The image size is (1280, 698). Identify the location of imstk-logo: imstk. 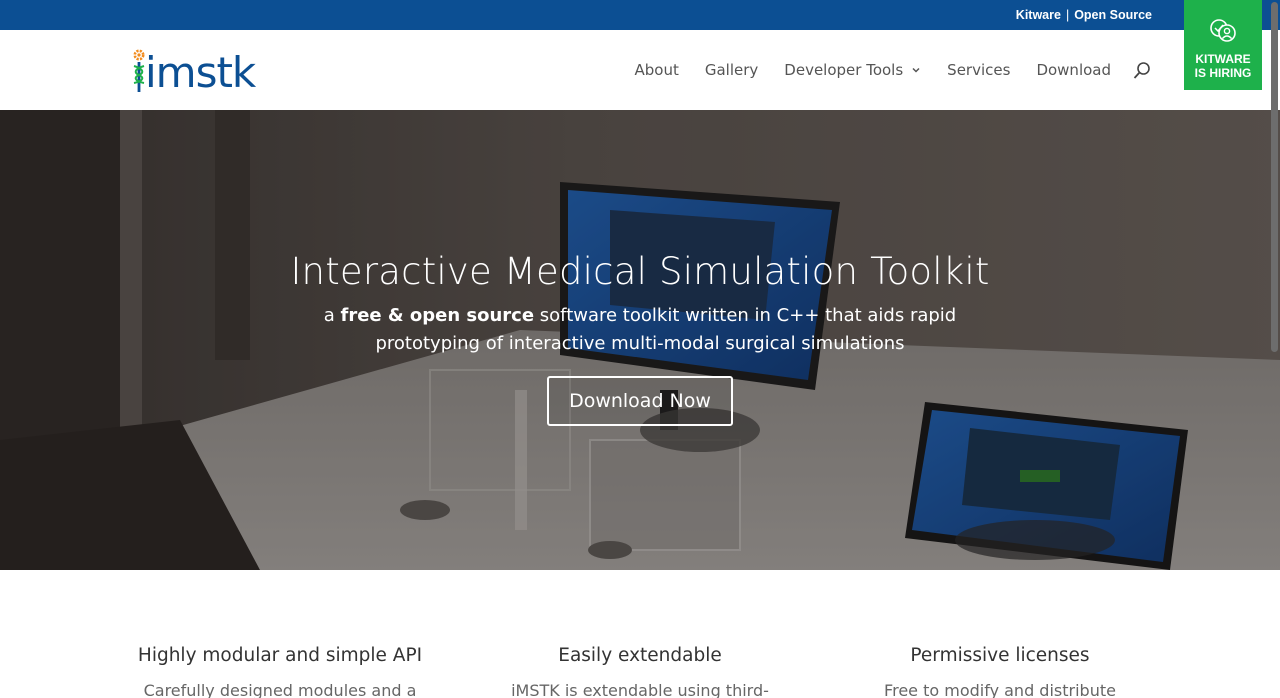
(193, 71).